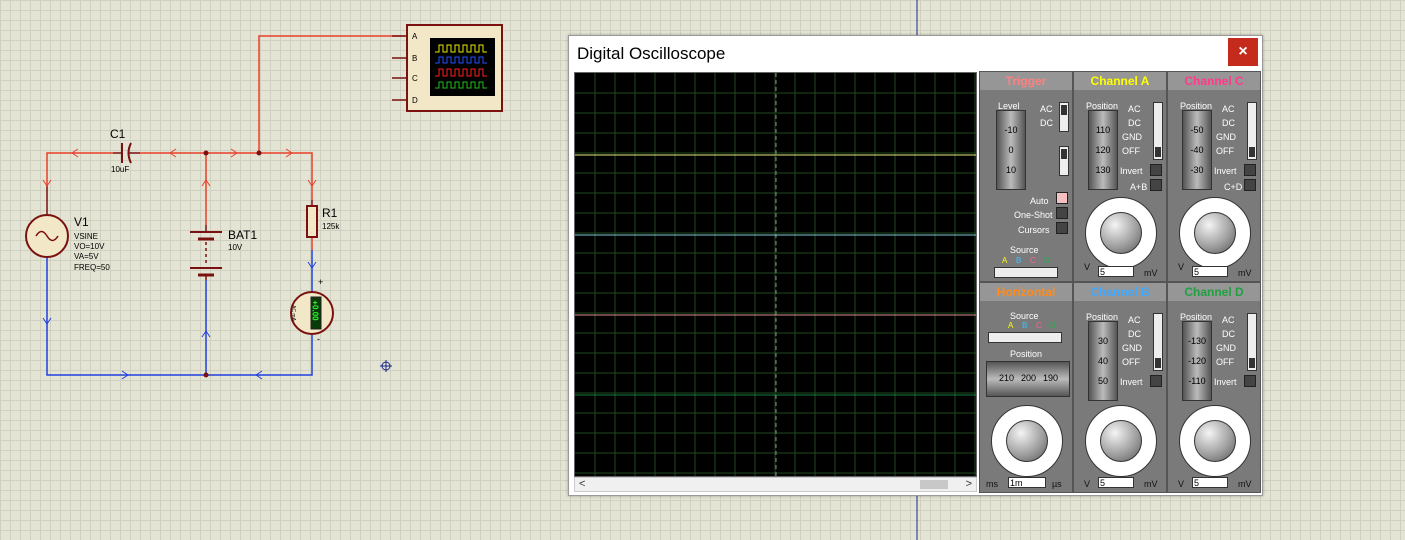 The image size is (1405, 540). Describe the element at coordinates (81, 222) in the screenshot. I see `v1-ref-label: V1` at that location.